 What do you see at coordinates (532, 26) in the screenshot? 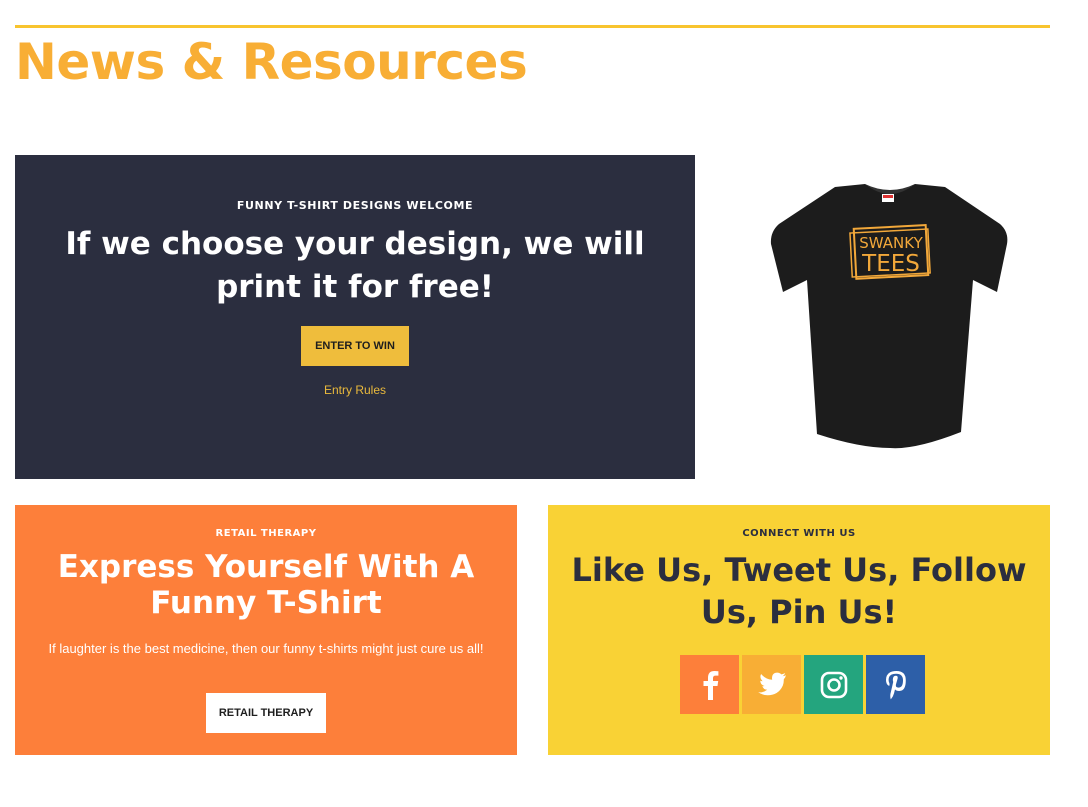
I see `section-divider` at bounding box center [532, 26].